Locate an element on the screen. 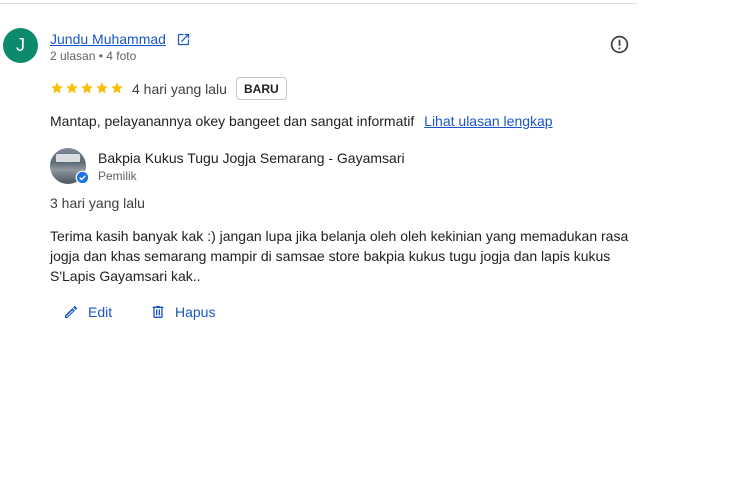 This screenshot has height=502, width=752. reply-time: 3 hari yang lalu is located at coordinates (97, 203).